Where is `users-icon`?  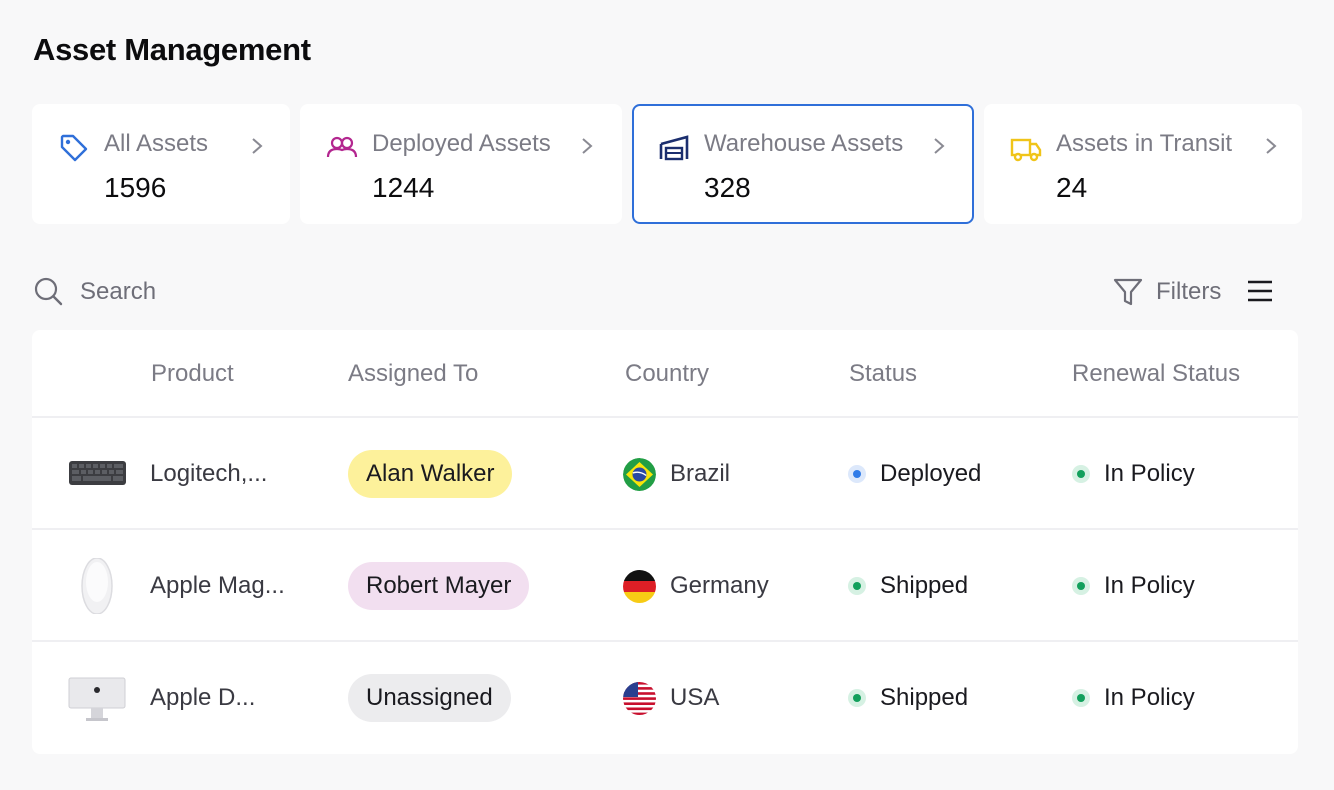 users-icon is located at coordinates (342, 147).